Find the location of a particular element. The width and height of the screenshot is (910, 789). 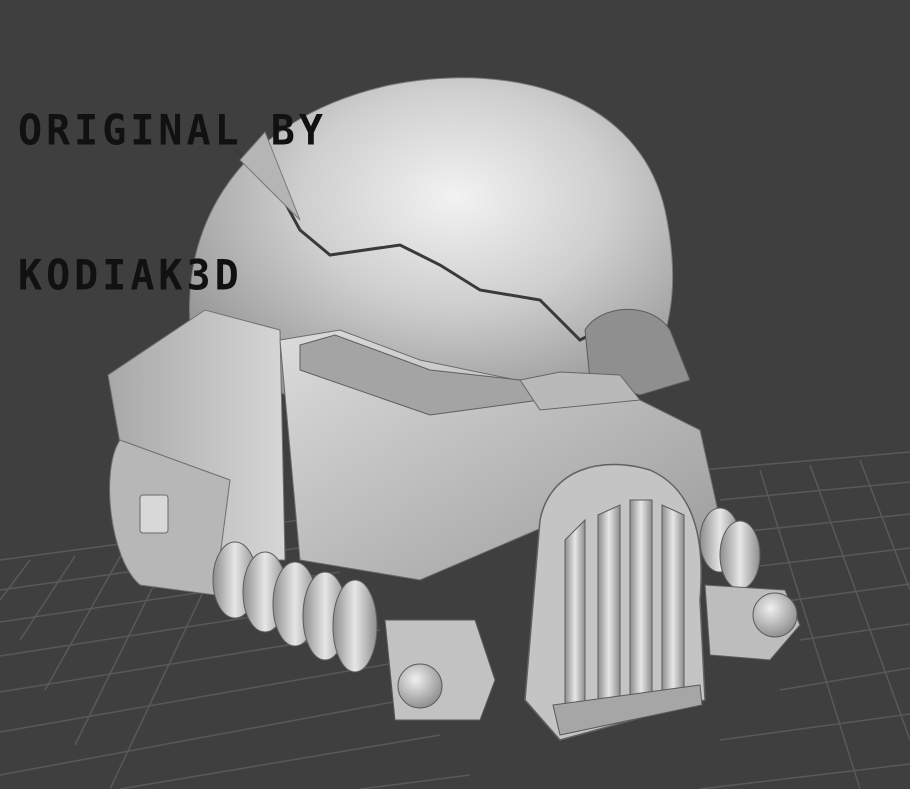

right-breathing-hose is located at coordinates (750, 584).